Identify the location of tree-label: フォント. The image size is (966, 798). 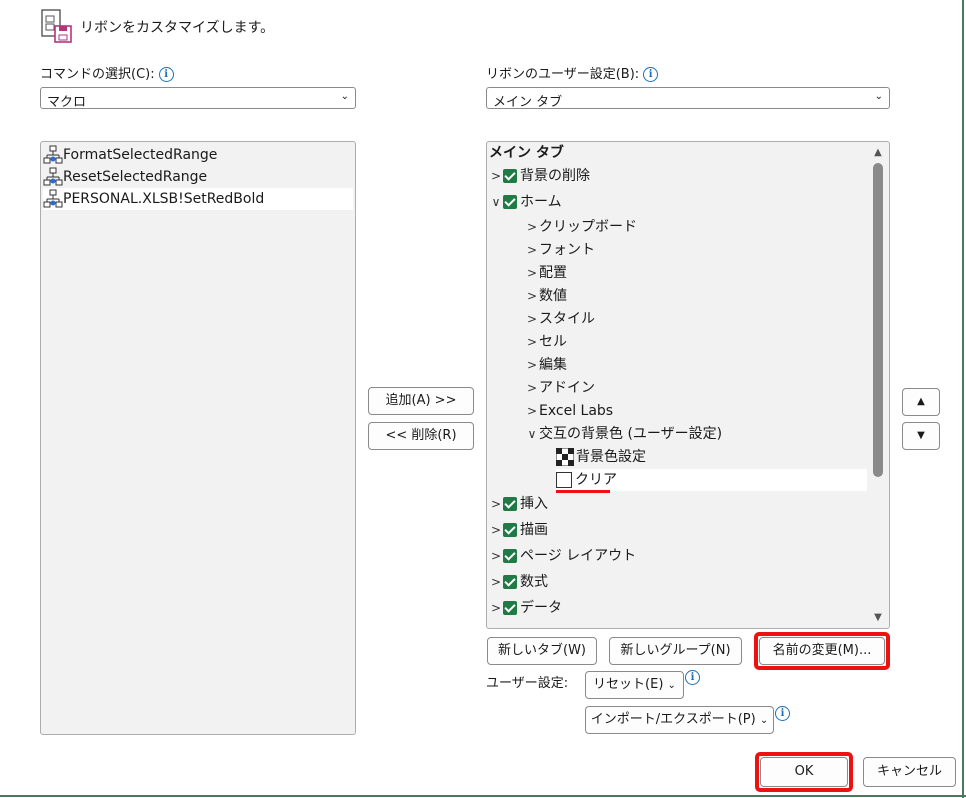
(567, 250).